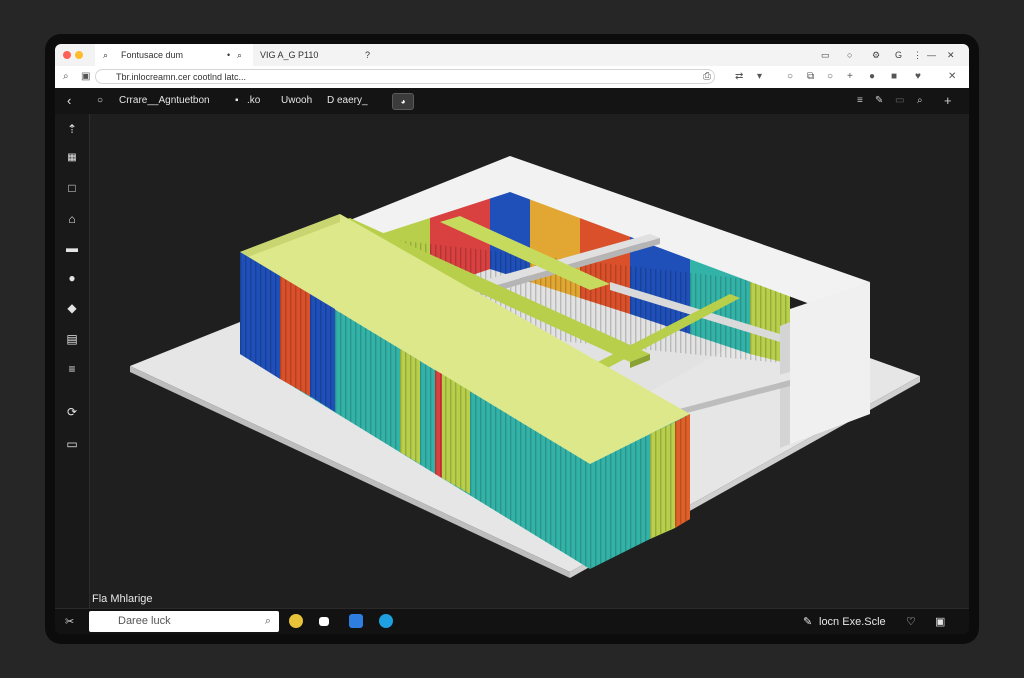 Image resolution: width=1024 pixels, height=678 pixels. What do you see at coordinates (67, 55) in the screenshot?
I see `window-close-dot` at bounding box center [67, 55].